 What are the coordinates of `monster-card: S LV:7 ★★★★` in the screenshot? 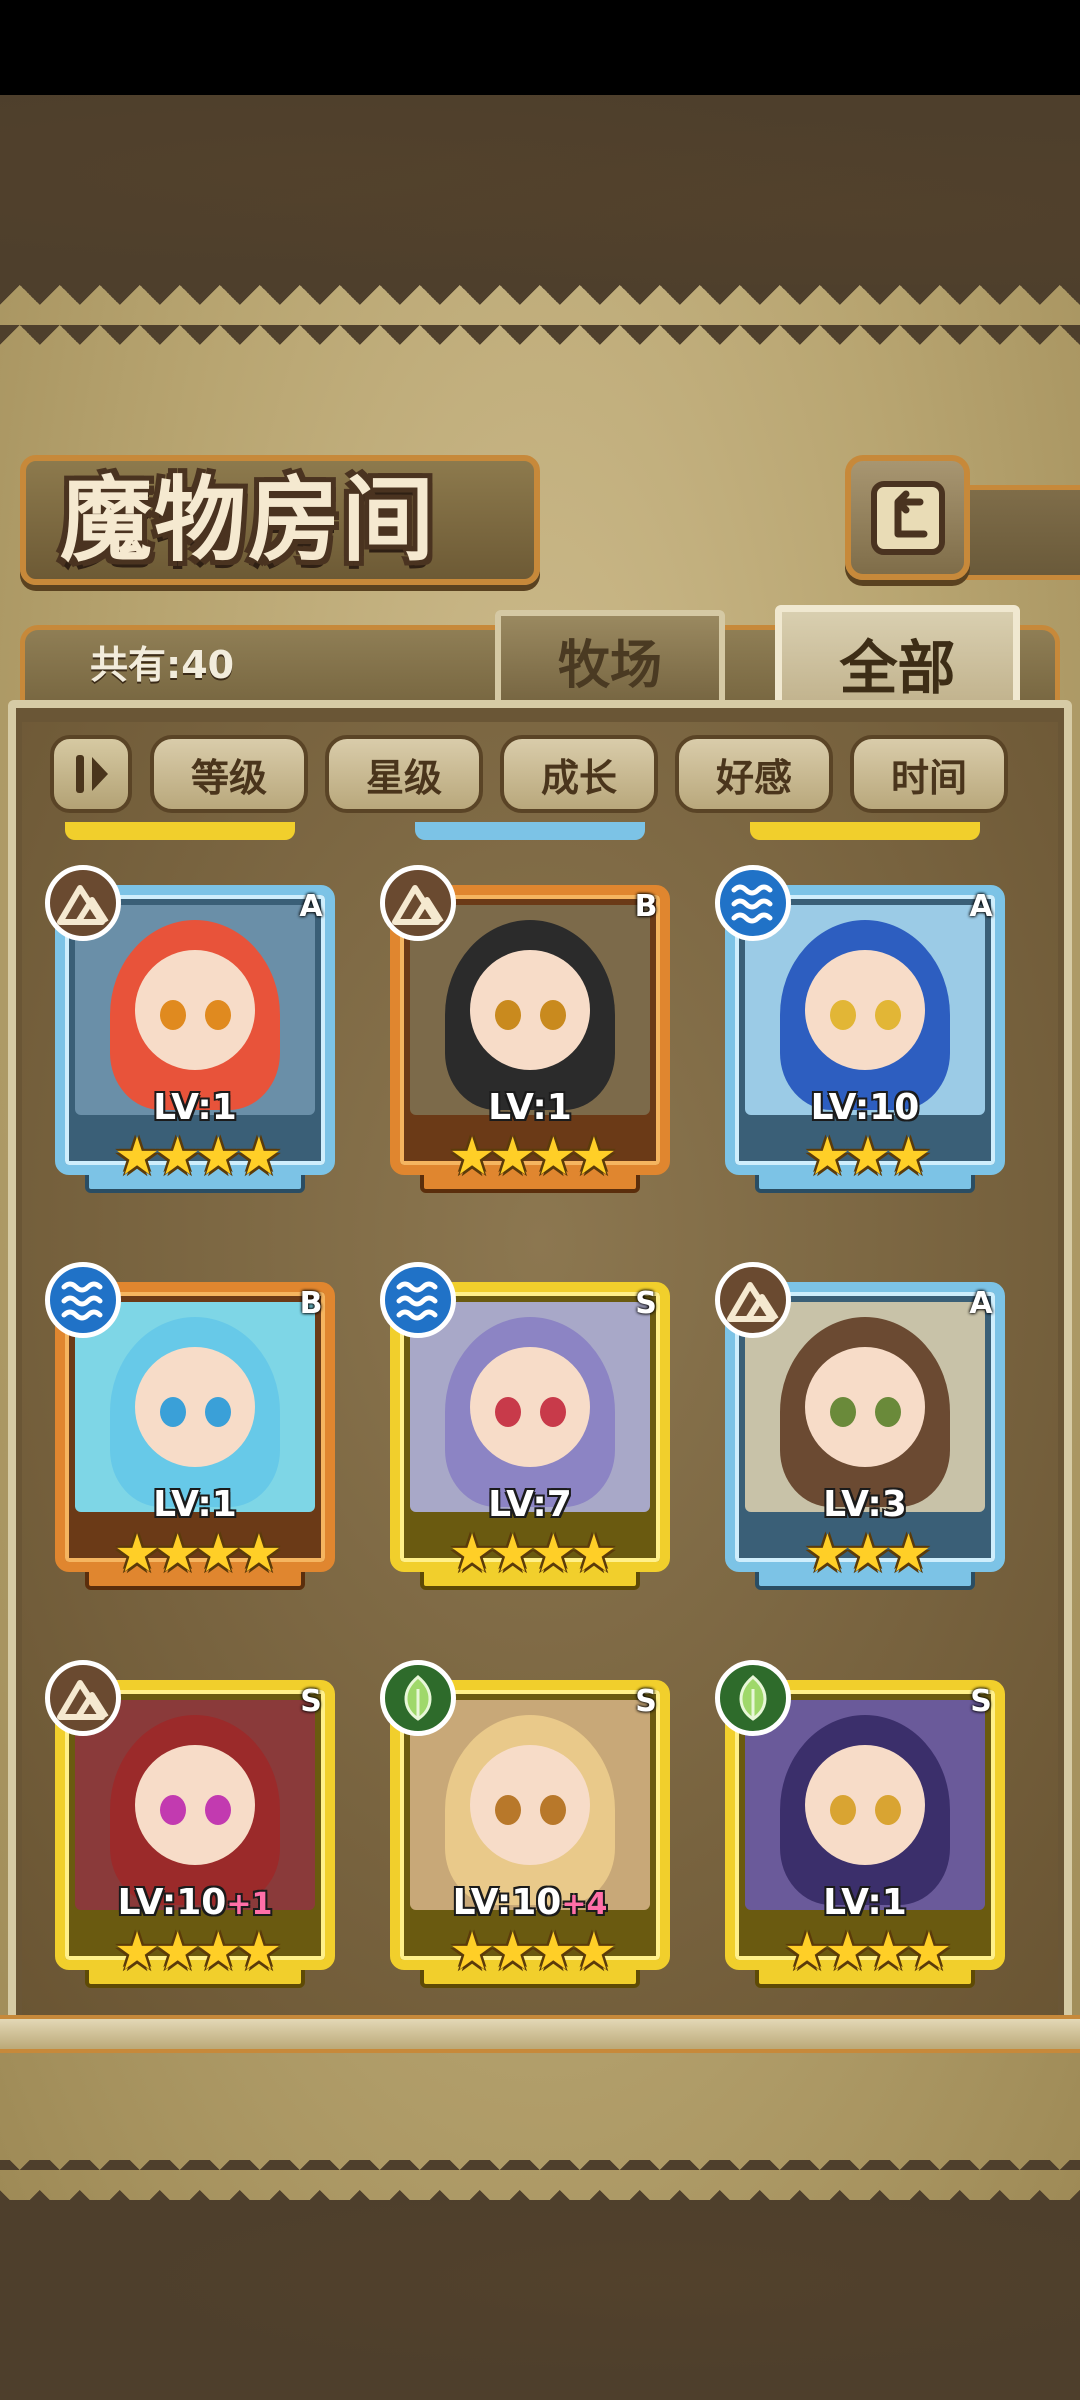 It's located at (530, 1427).